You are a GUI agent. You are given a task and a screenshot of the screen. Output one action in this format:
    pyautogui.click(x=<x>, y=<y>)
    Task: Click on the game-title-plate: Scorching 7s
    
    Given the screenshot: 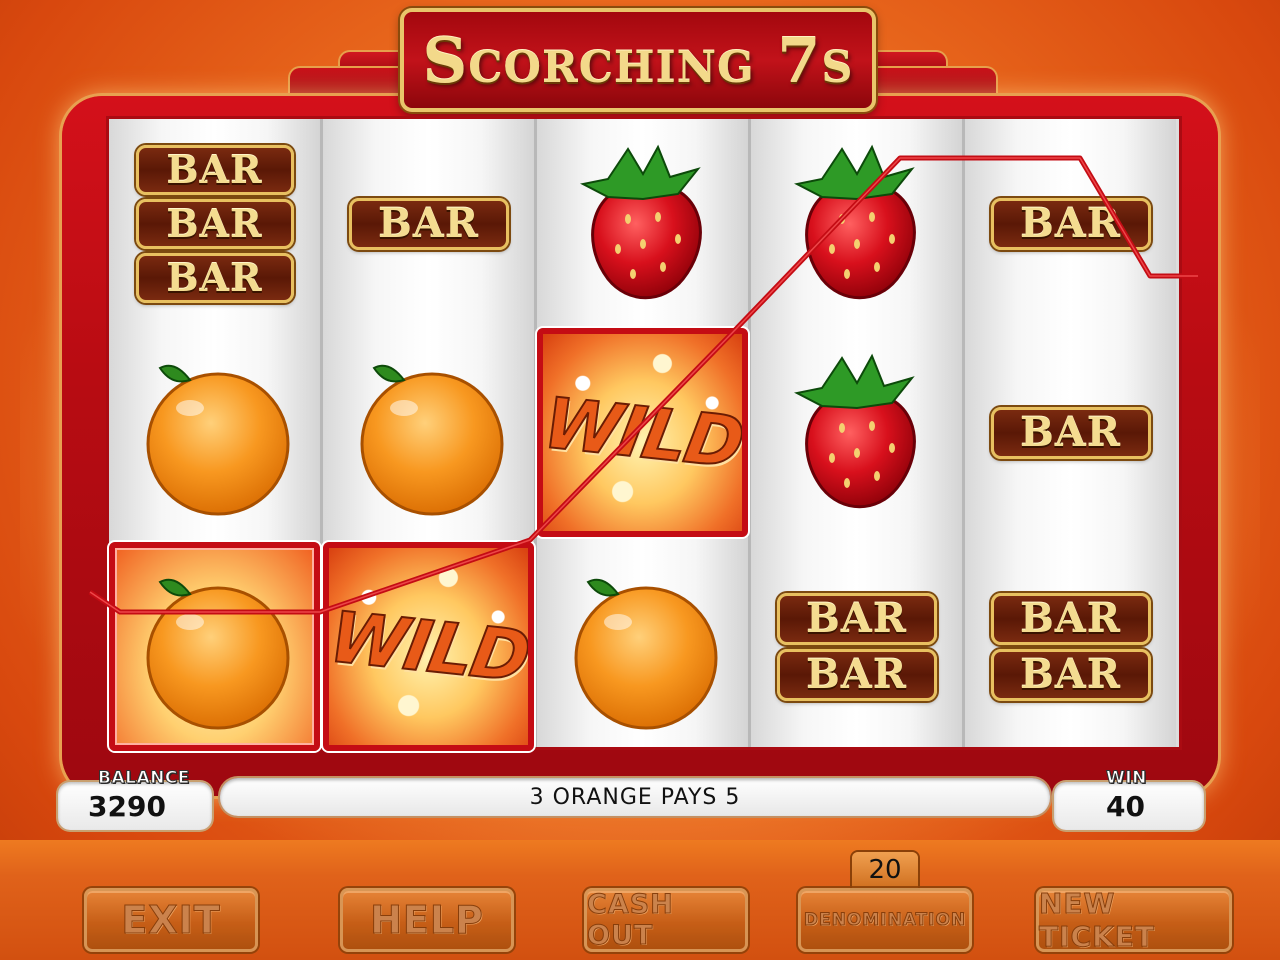 What is the action you would take?
    pyautogui.click(x=638, y=60)
    